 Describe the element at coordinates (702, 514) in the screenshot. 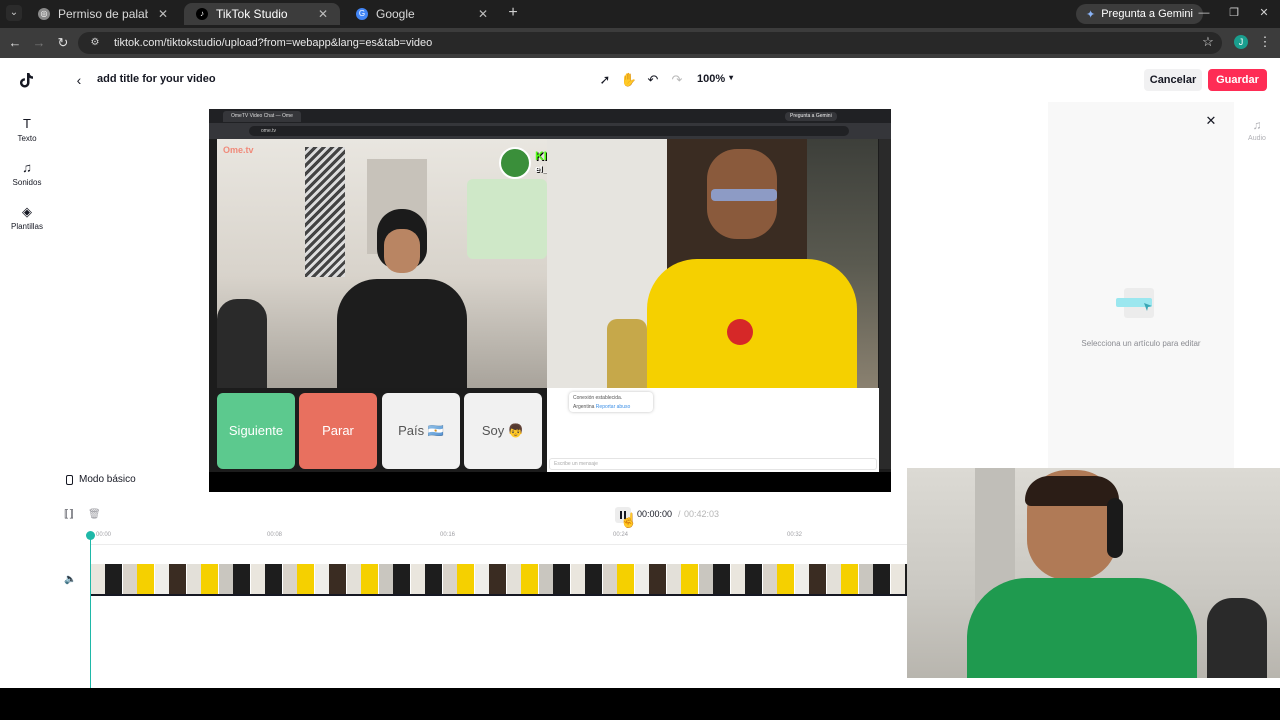

I see `total-time: 00:42:03` at that location.